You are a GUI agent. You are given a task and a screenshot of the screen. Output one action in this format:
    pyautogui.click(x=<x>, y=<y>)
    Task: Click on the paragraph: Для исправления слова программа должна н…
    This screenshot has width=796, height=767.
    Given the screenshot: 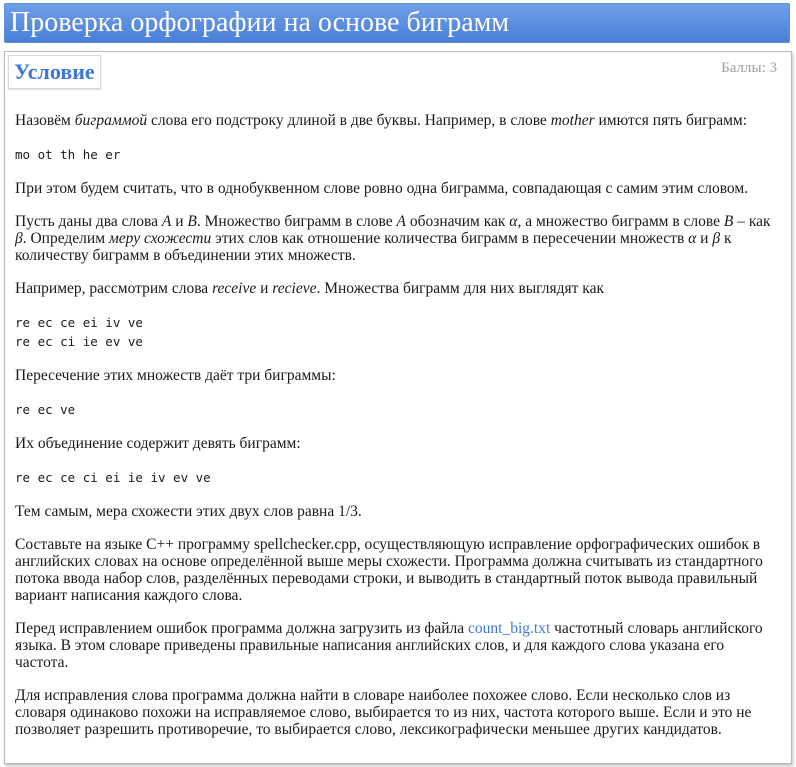 What is the action you would take?
    pyautogui.click(x=383, y=712)
    